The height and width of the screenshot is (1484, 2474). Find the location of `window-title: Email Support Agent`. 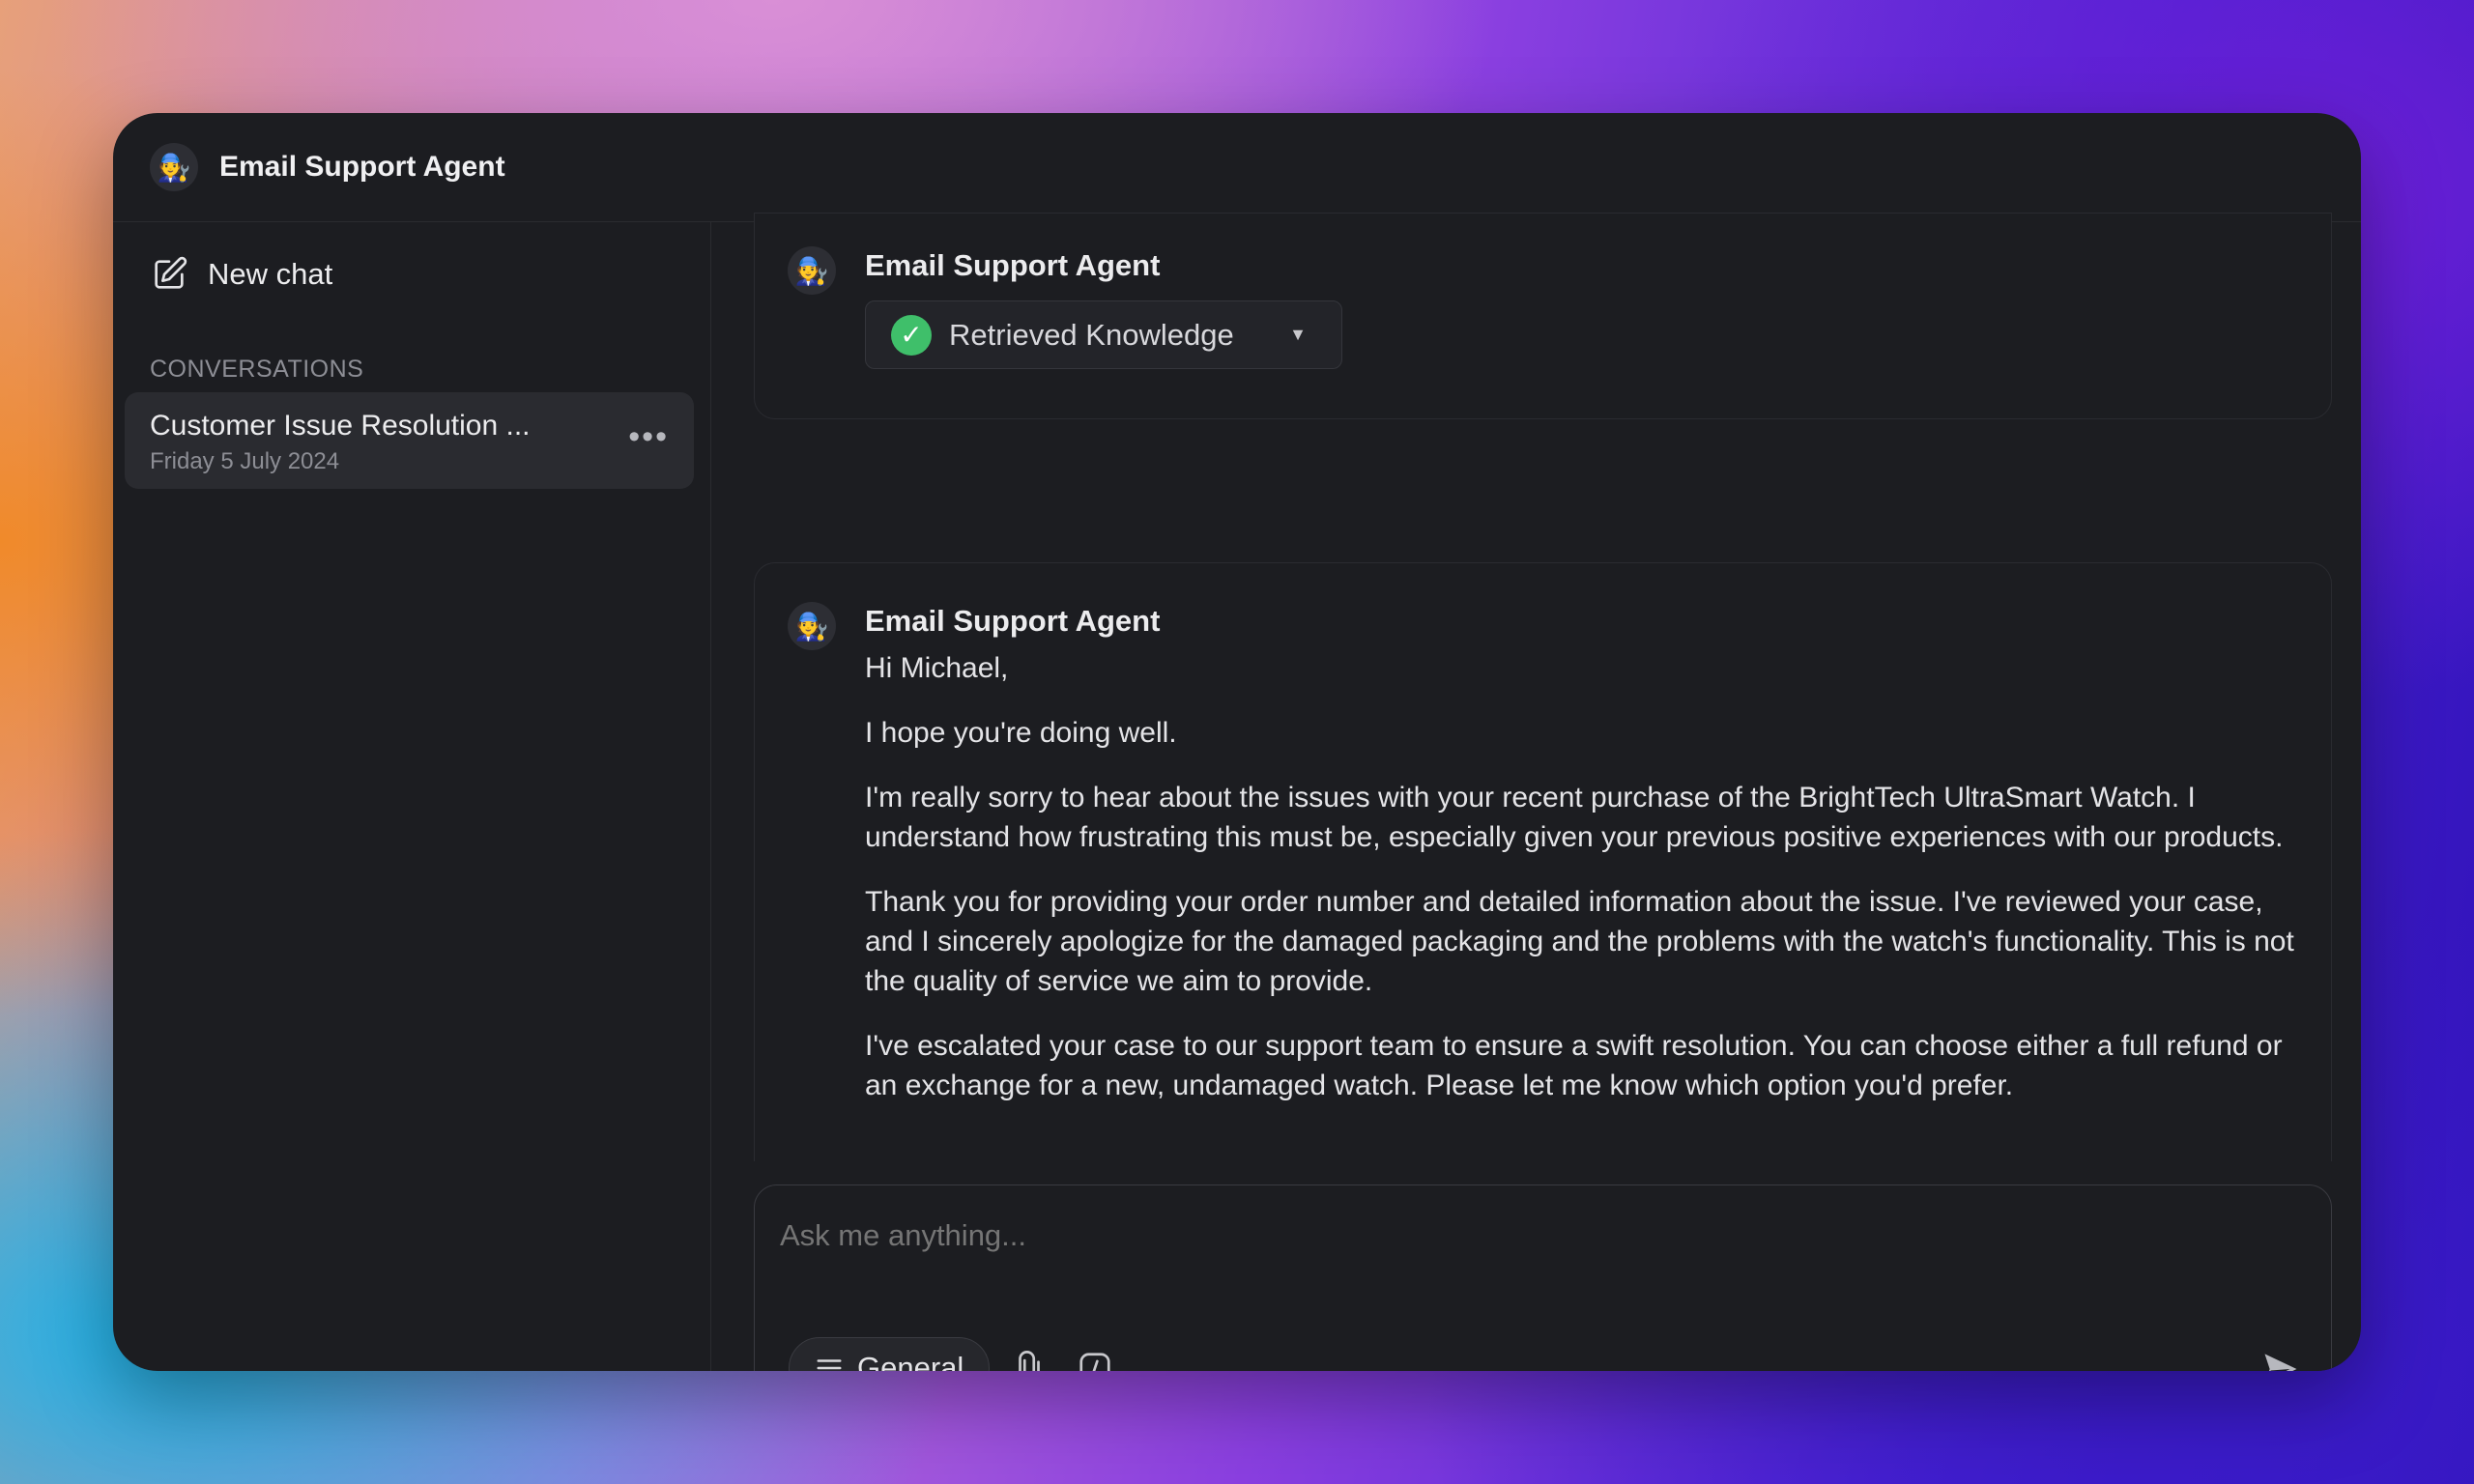

window-title: Email Support Agent is located at coordinates (362, 167).